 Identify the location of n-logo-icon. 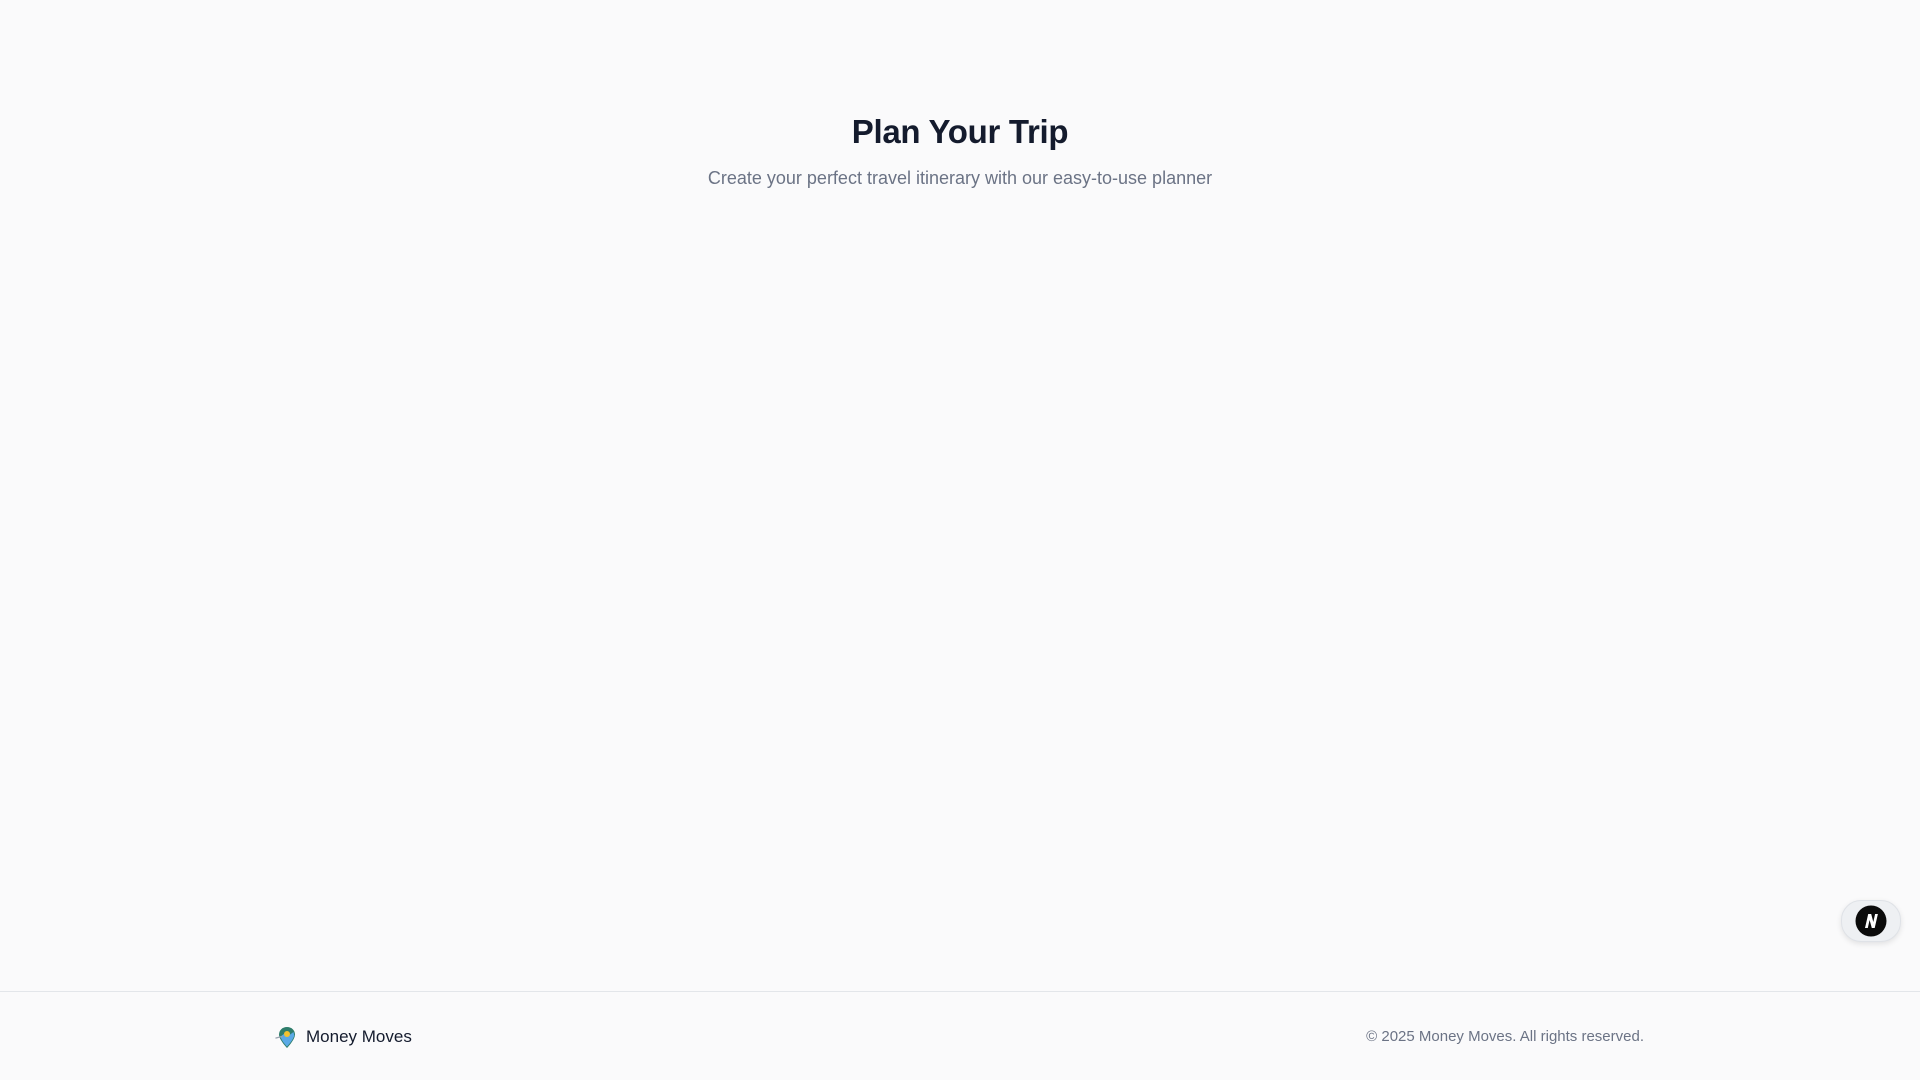
(1871, 921).